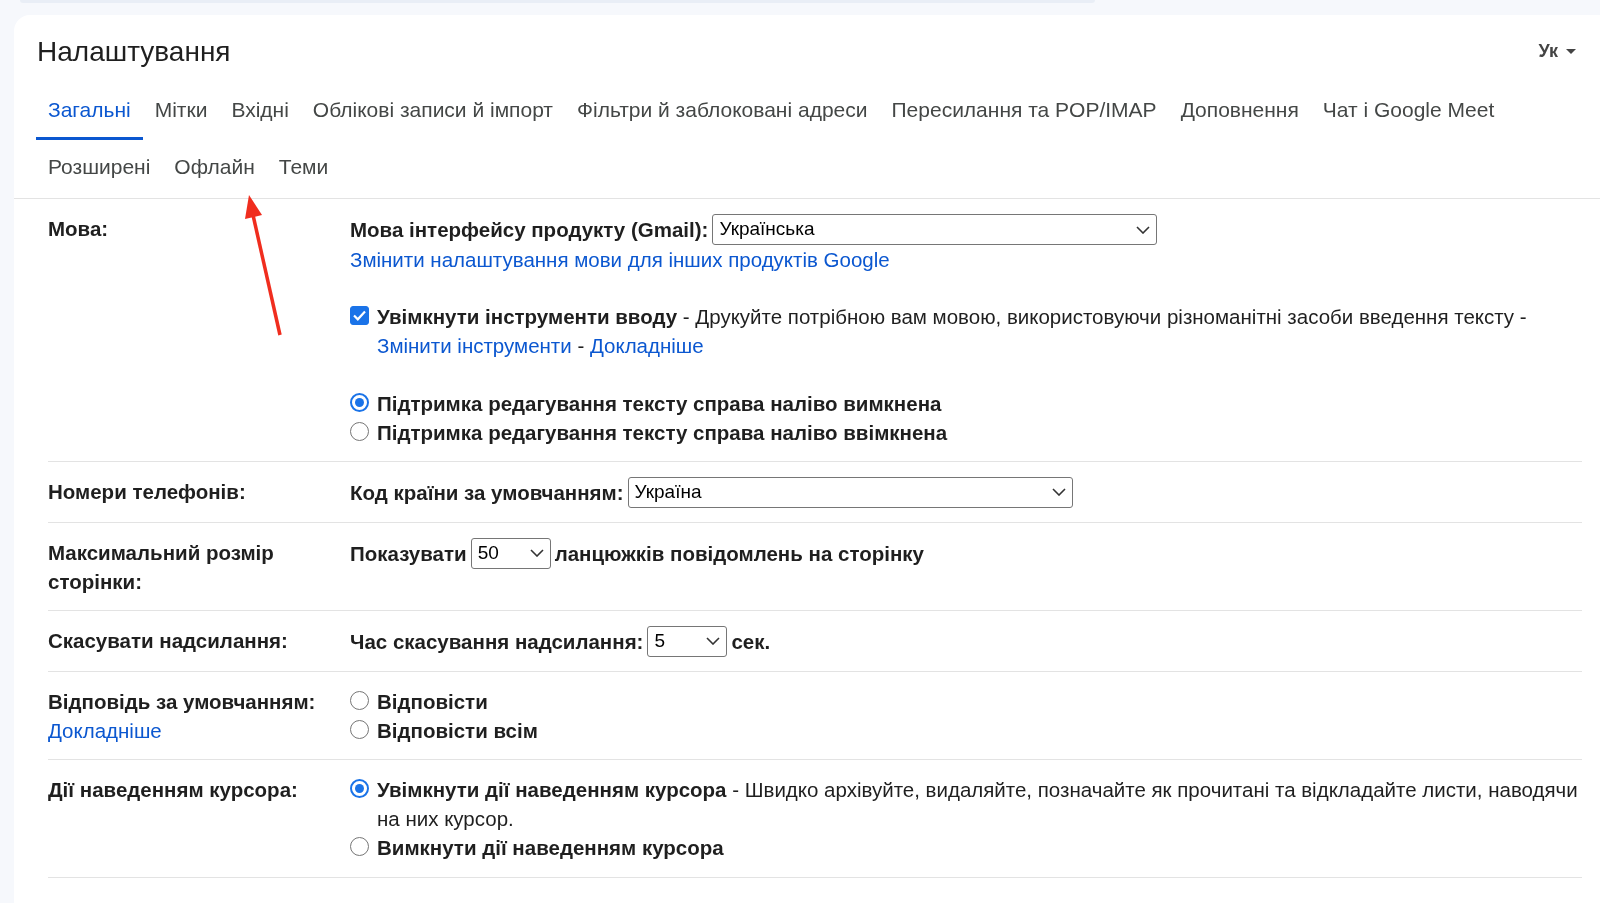 The image size is (1600, 903). What do you see at coordinates (978, 805) in the screenshot?
I see `option-label: Увімкнути дії наведенням курсора - Швидко архівуйте, видаляйте, позначайте як прочитані та відкладайте листи, наводячи на них курсор.` at bounding box center [978, 805].